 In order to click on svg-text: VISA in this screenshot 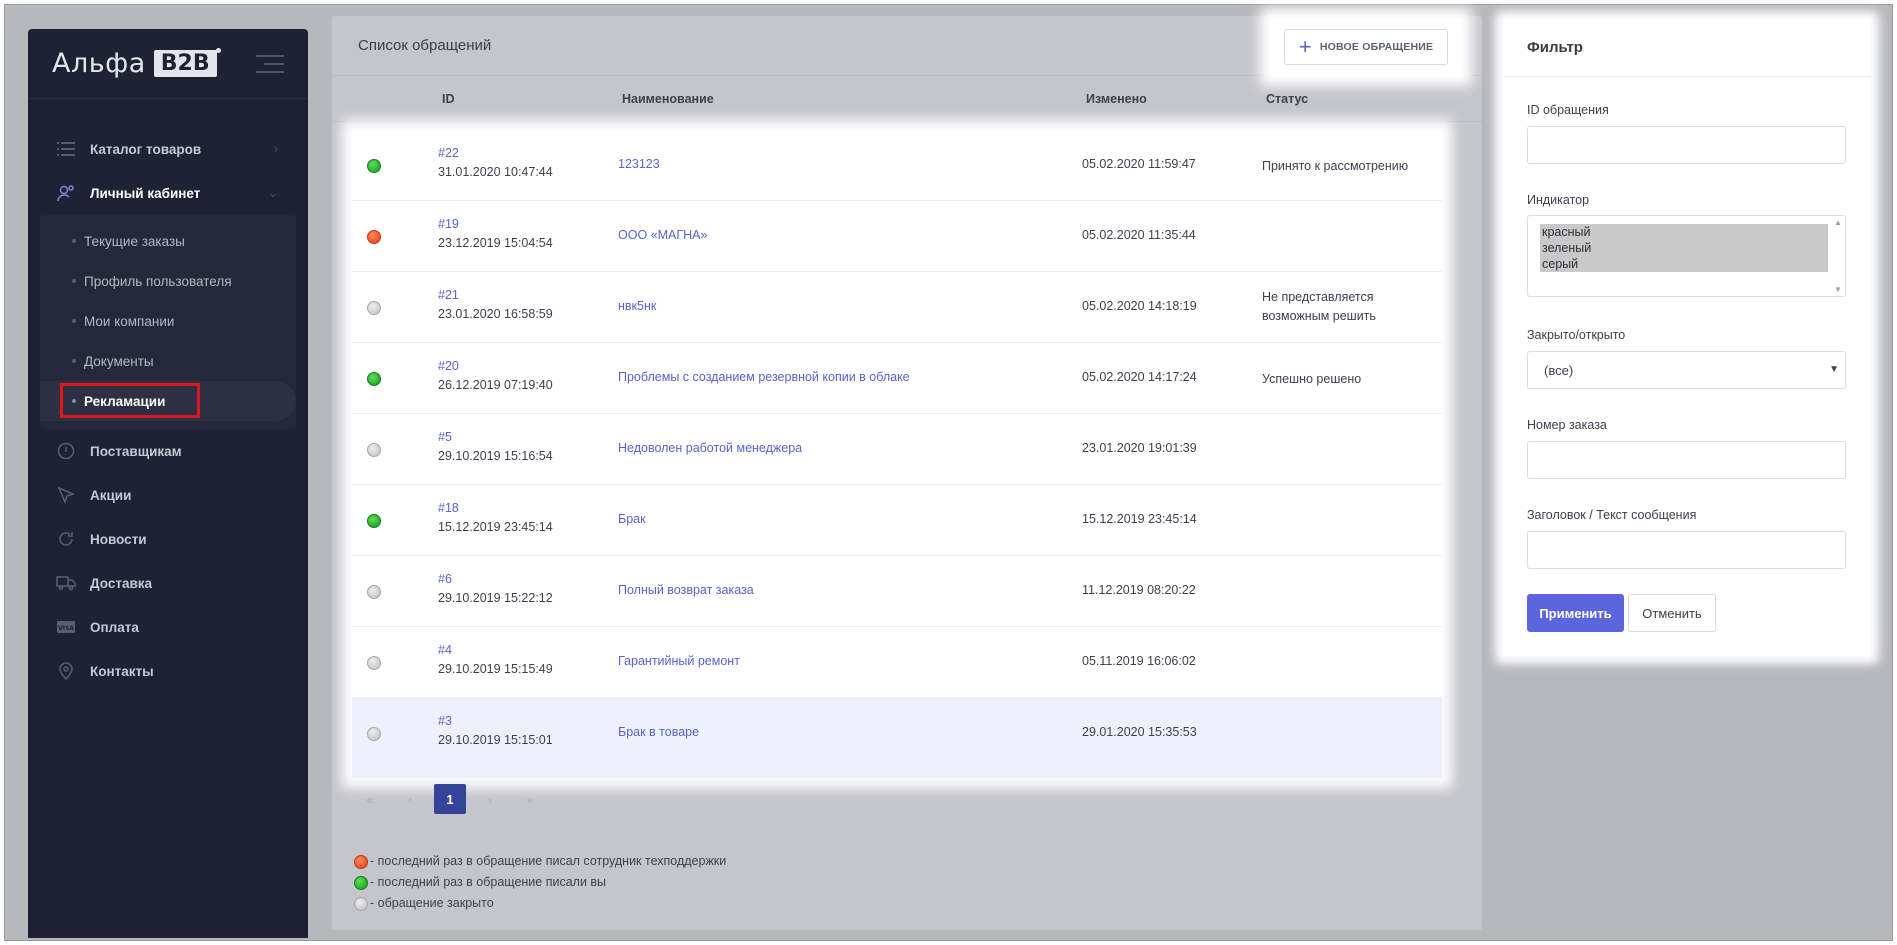, I will do `click(66, 628)`.